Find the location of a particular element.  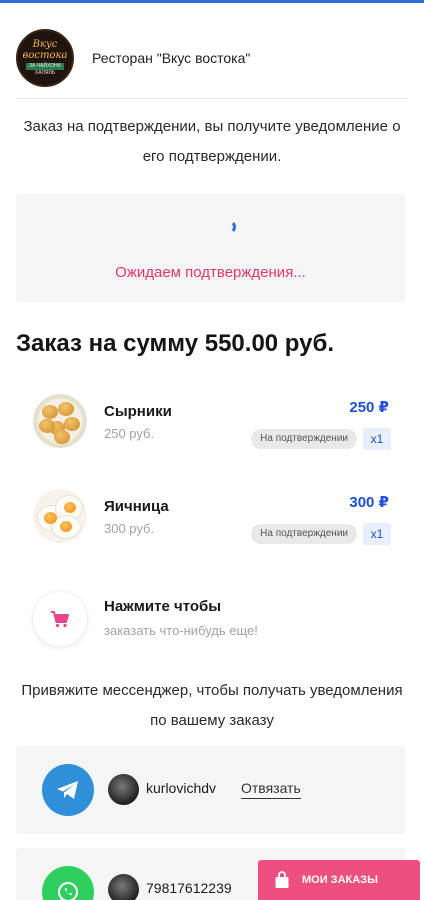

loading-spinner-icon is located at coordinates (229, 227).